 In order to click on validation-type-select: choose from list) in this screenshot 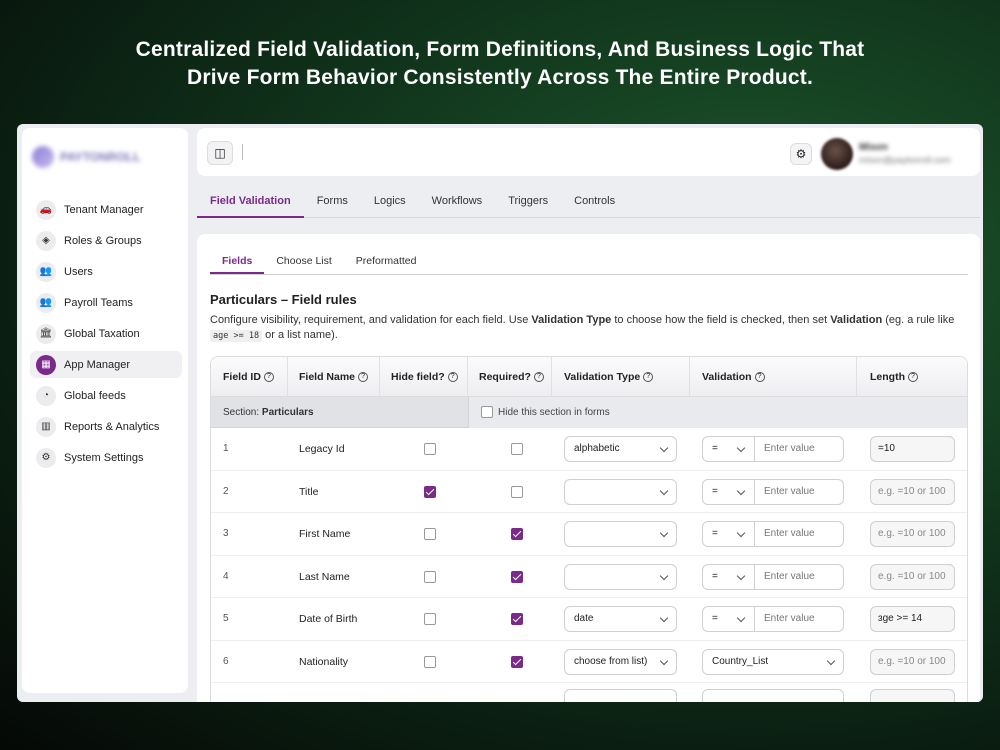, I will do `click(620, 661)`.